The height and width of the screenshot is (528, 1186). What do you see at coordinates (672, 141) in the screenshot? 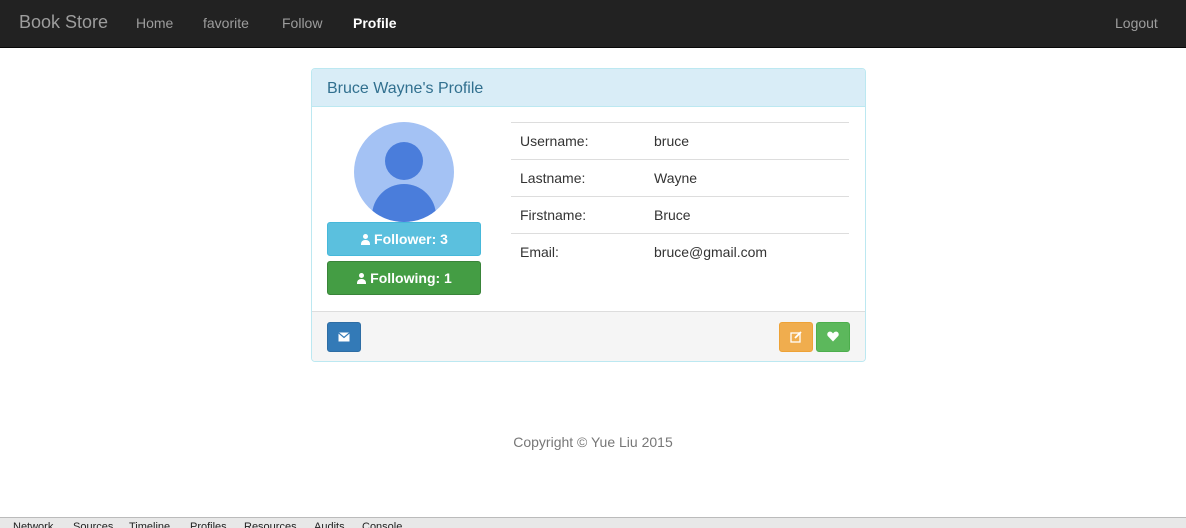
I see `row-value: bruce` at bounding box center [672, 141].